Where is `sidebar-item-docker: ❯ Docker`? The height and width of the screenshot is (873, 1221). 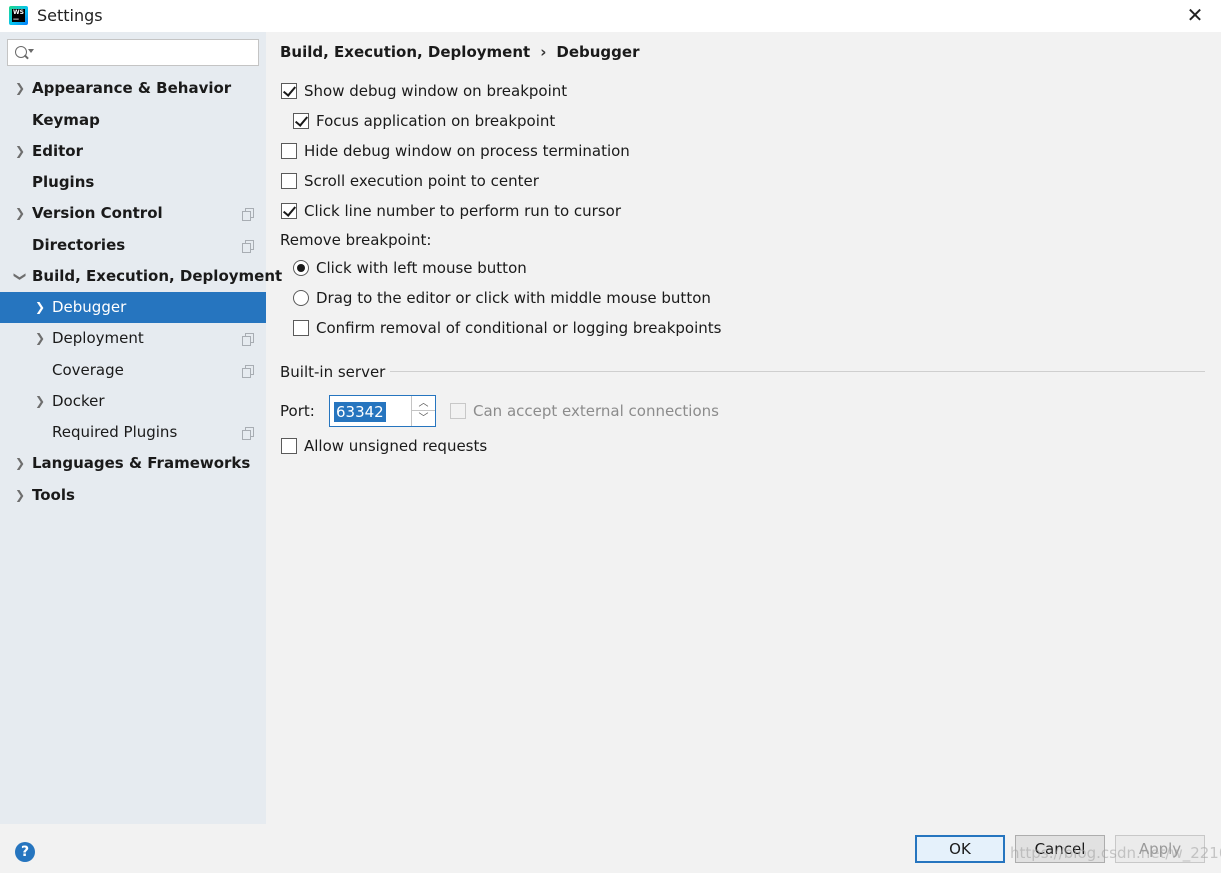
sidebar-item-docker: ❯ Docker is located at coordinates (133, 401).